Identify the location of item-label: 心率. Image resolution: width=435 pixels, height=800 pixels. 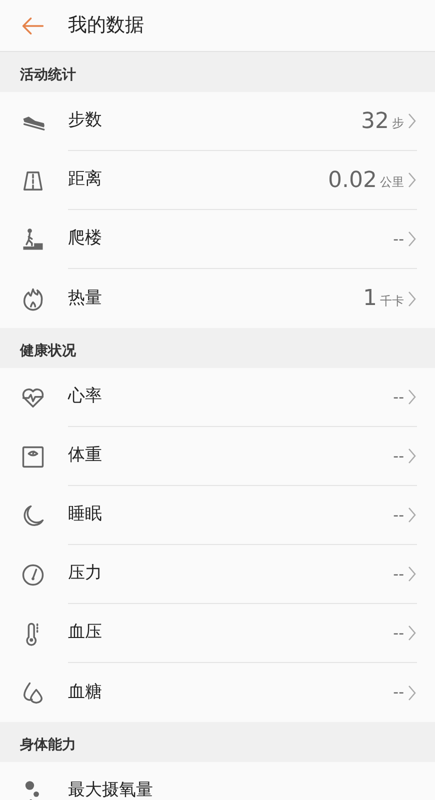
(85, 396).